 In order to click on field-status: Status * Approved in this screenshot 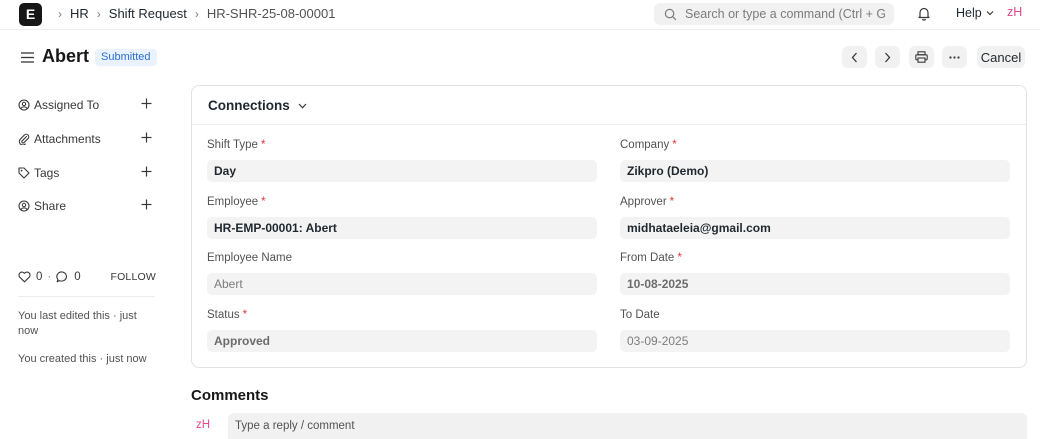, I will do `click(402, 330)`.